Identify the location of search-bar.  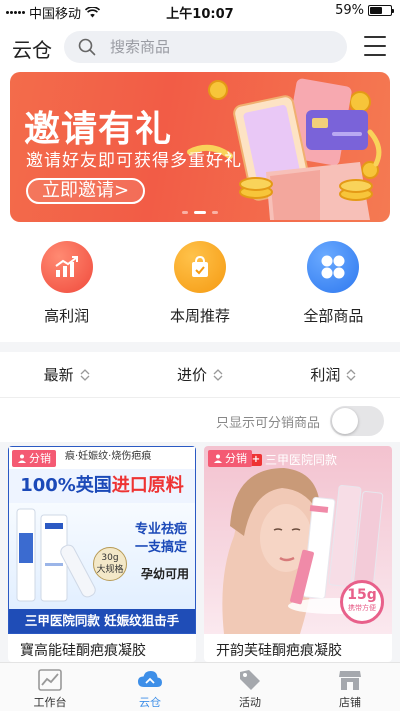
(205, 47).